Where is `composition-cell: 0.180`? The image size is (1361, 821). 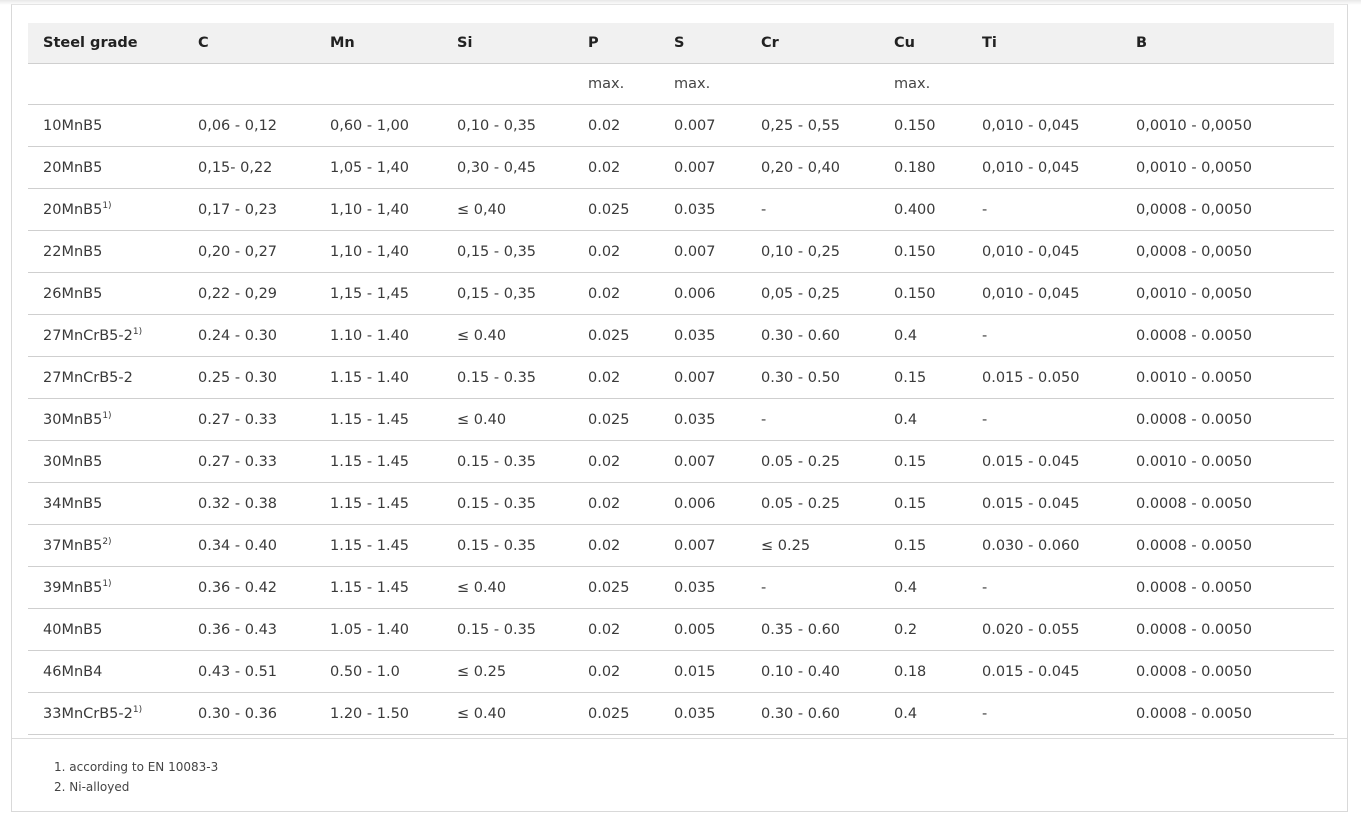 composition-cell: 0.180 is located at coordinates (923, 167).